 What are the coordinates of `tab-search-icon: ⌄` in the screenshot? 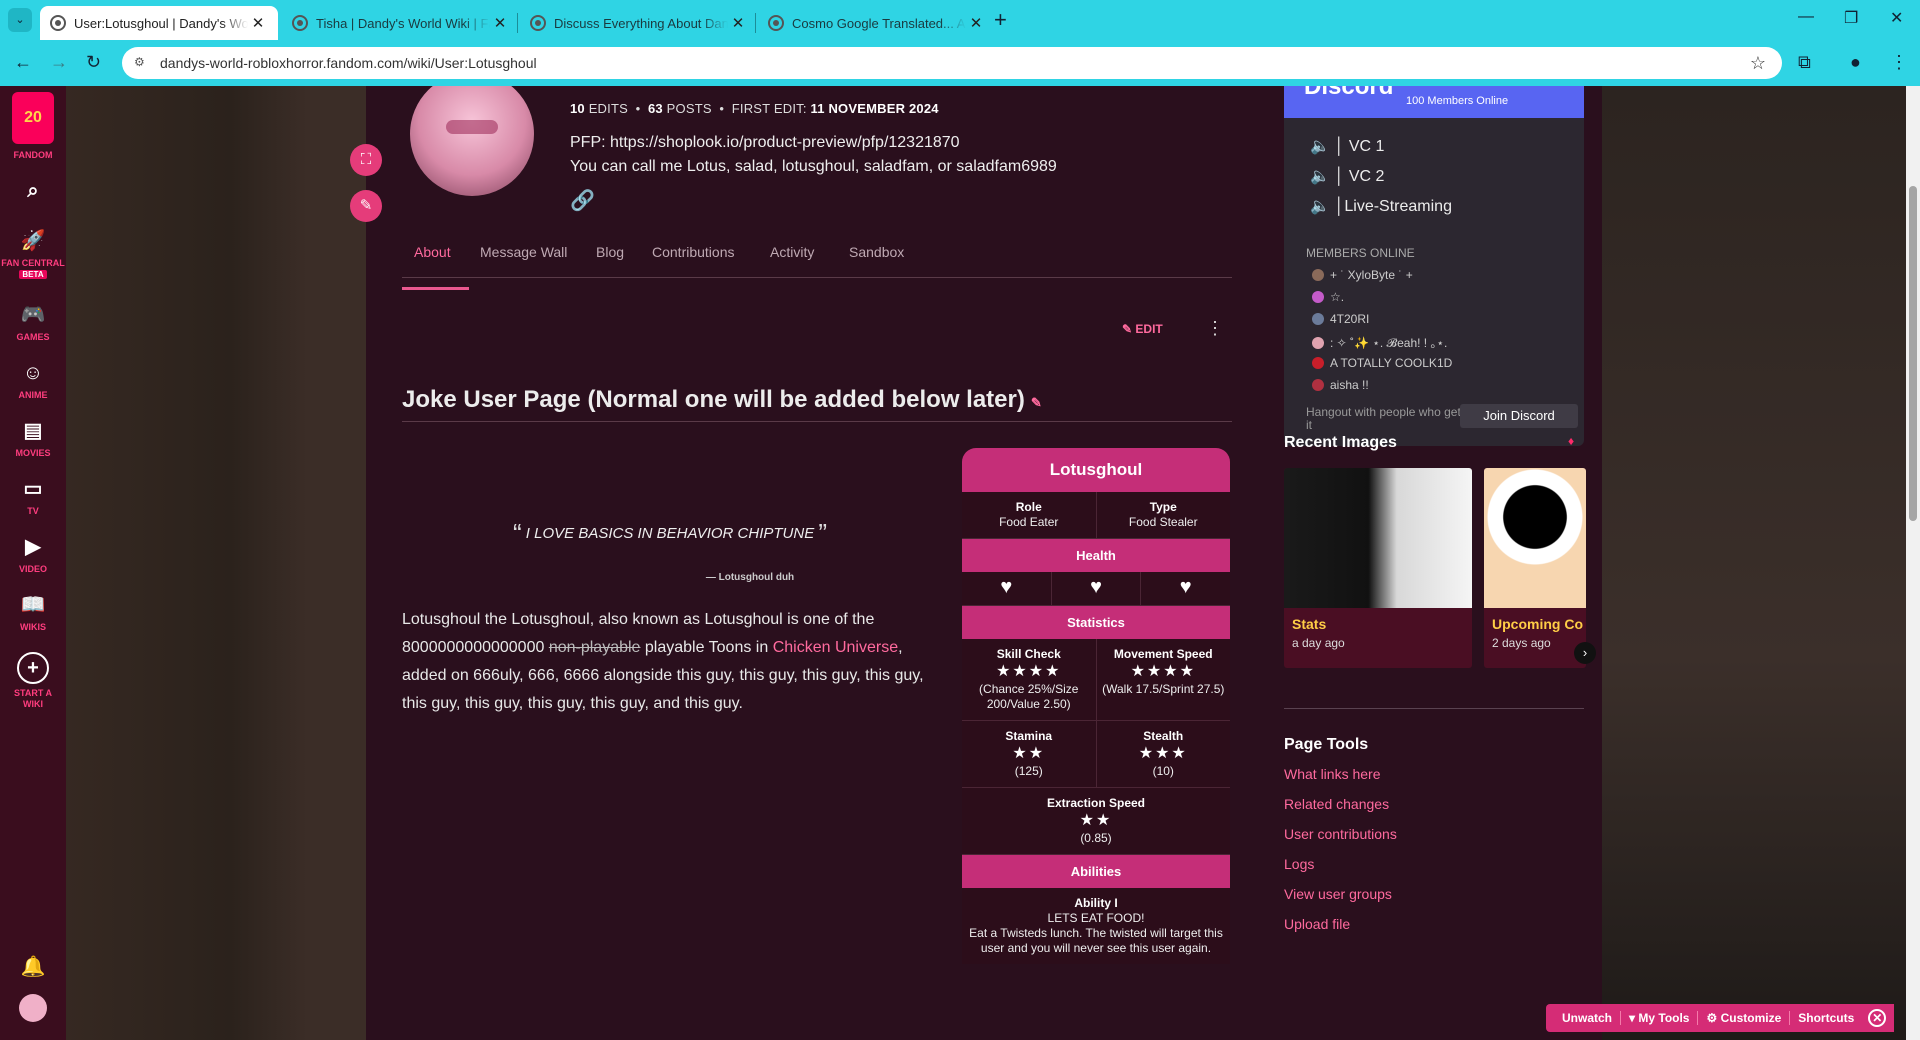 It's located at (20, 20).